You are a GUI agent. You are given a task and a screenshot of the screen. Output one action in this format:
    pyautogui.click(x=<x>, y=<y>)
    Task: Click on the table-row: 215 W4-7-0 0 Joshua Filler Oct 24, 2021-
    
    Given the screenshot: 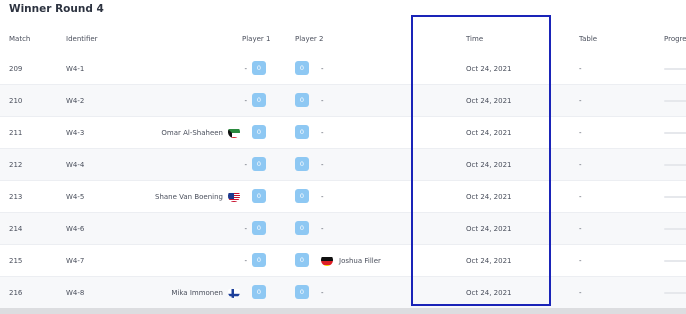 What is the action you would take?
    pyautogui.click(x=343, y=261)
    